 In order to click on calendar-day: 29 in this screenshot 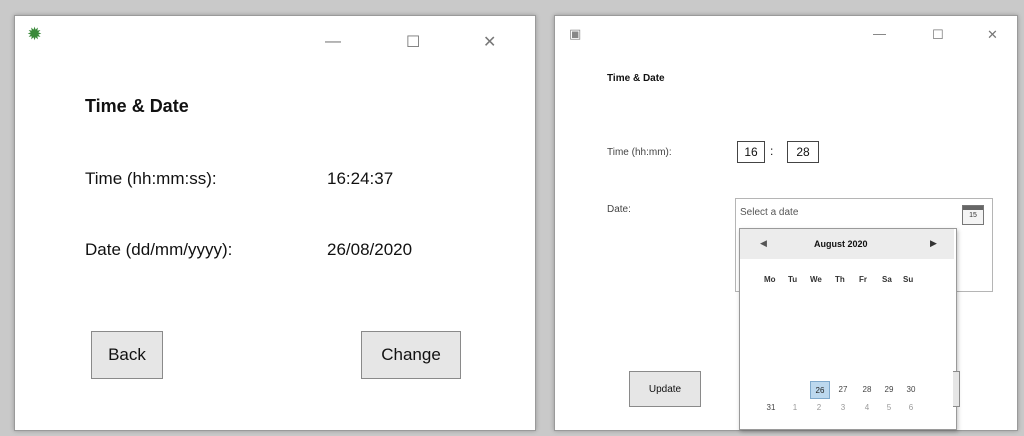, I will do `click(889, 389)`.